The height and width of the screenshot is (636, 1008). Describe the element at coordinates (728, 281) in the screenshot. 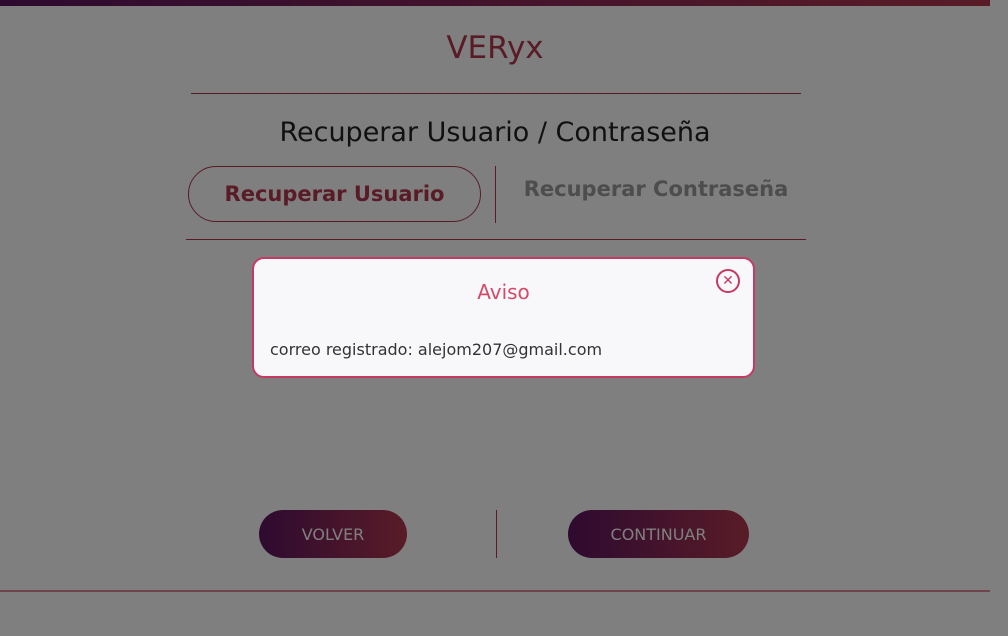

I see `close-icon: ✕` at that location.